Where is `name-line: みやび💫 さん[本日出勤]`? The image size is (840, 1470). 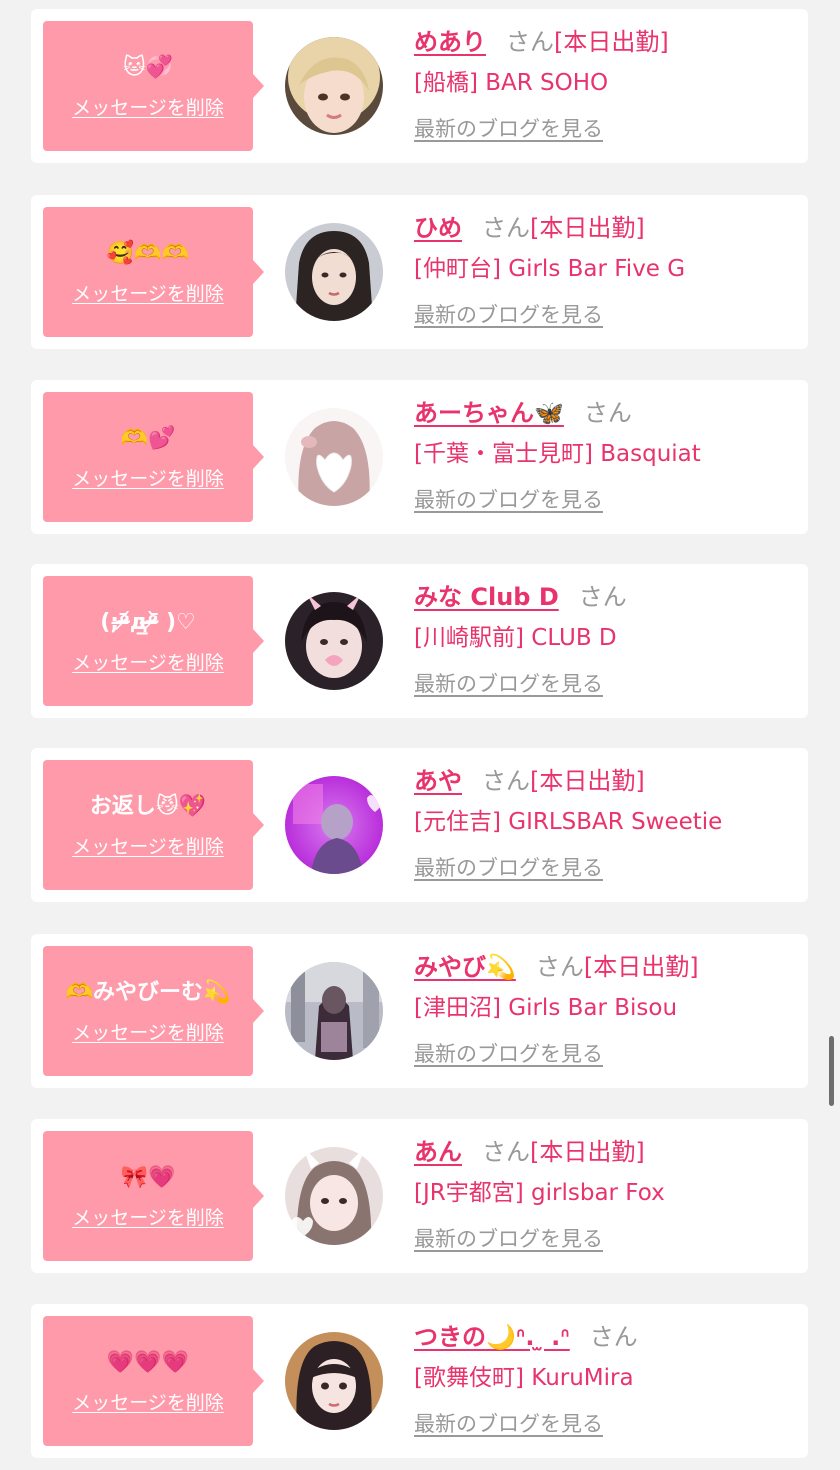 name-line: みやび💫 さん[本日出勤] is located at coordinates (607, 967).